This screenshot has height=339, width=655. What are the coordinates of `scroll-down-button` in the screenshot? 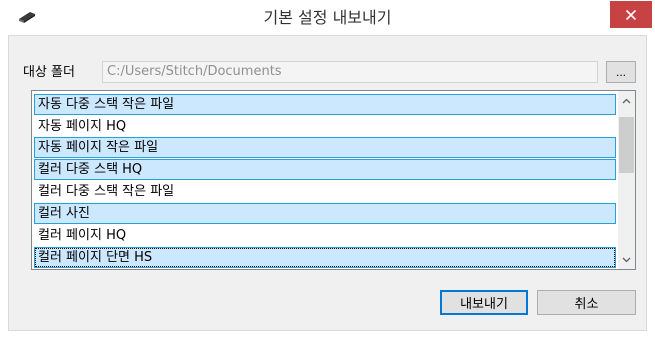 It's located at (626, 259).